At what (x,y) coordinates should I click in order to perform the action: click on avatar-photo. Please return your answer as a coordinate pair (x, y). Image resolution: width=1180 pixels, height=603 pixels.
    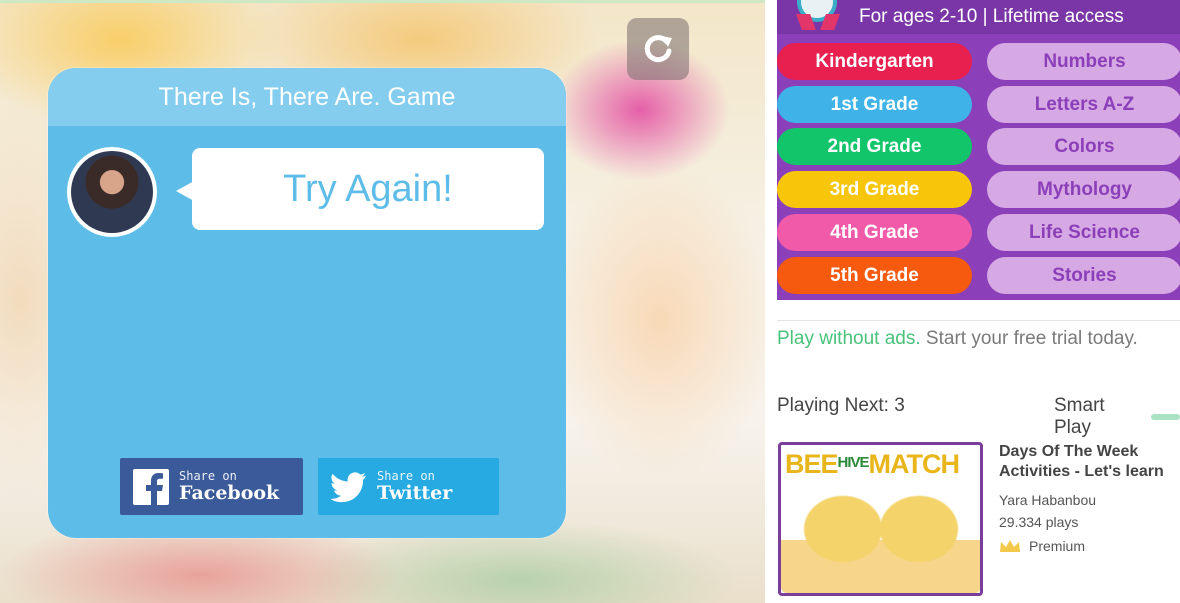
    Looking at the image, I should click on (112, 192).